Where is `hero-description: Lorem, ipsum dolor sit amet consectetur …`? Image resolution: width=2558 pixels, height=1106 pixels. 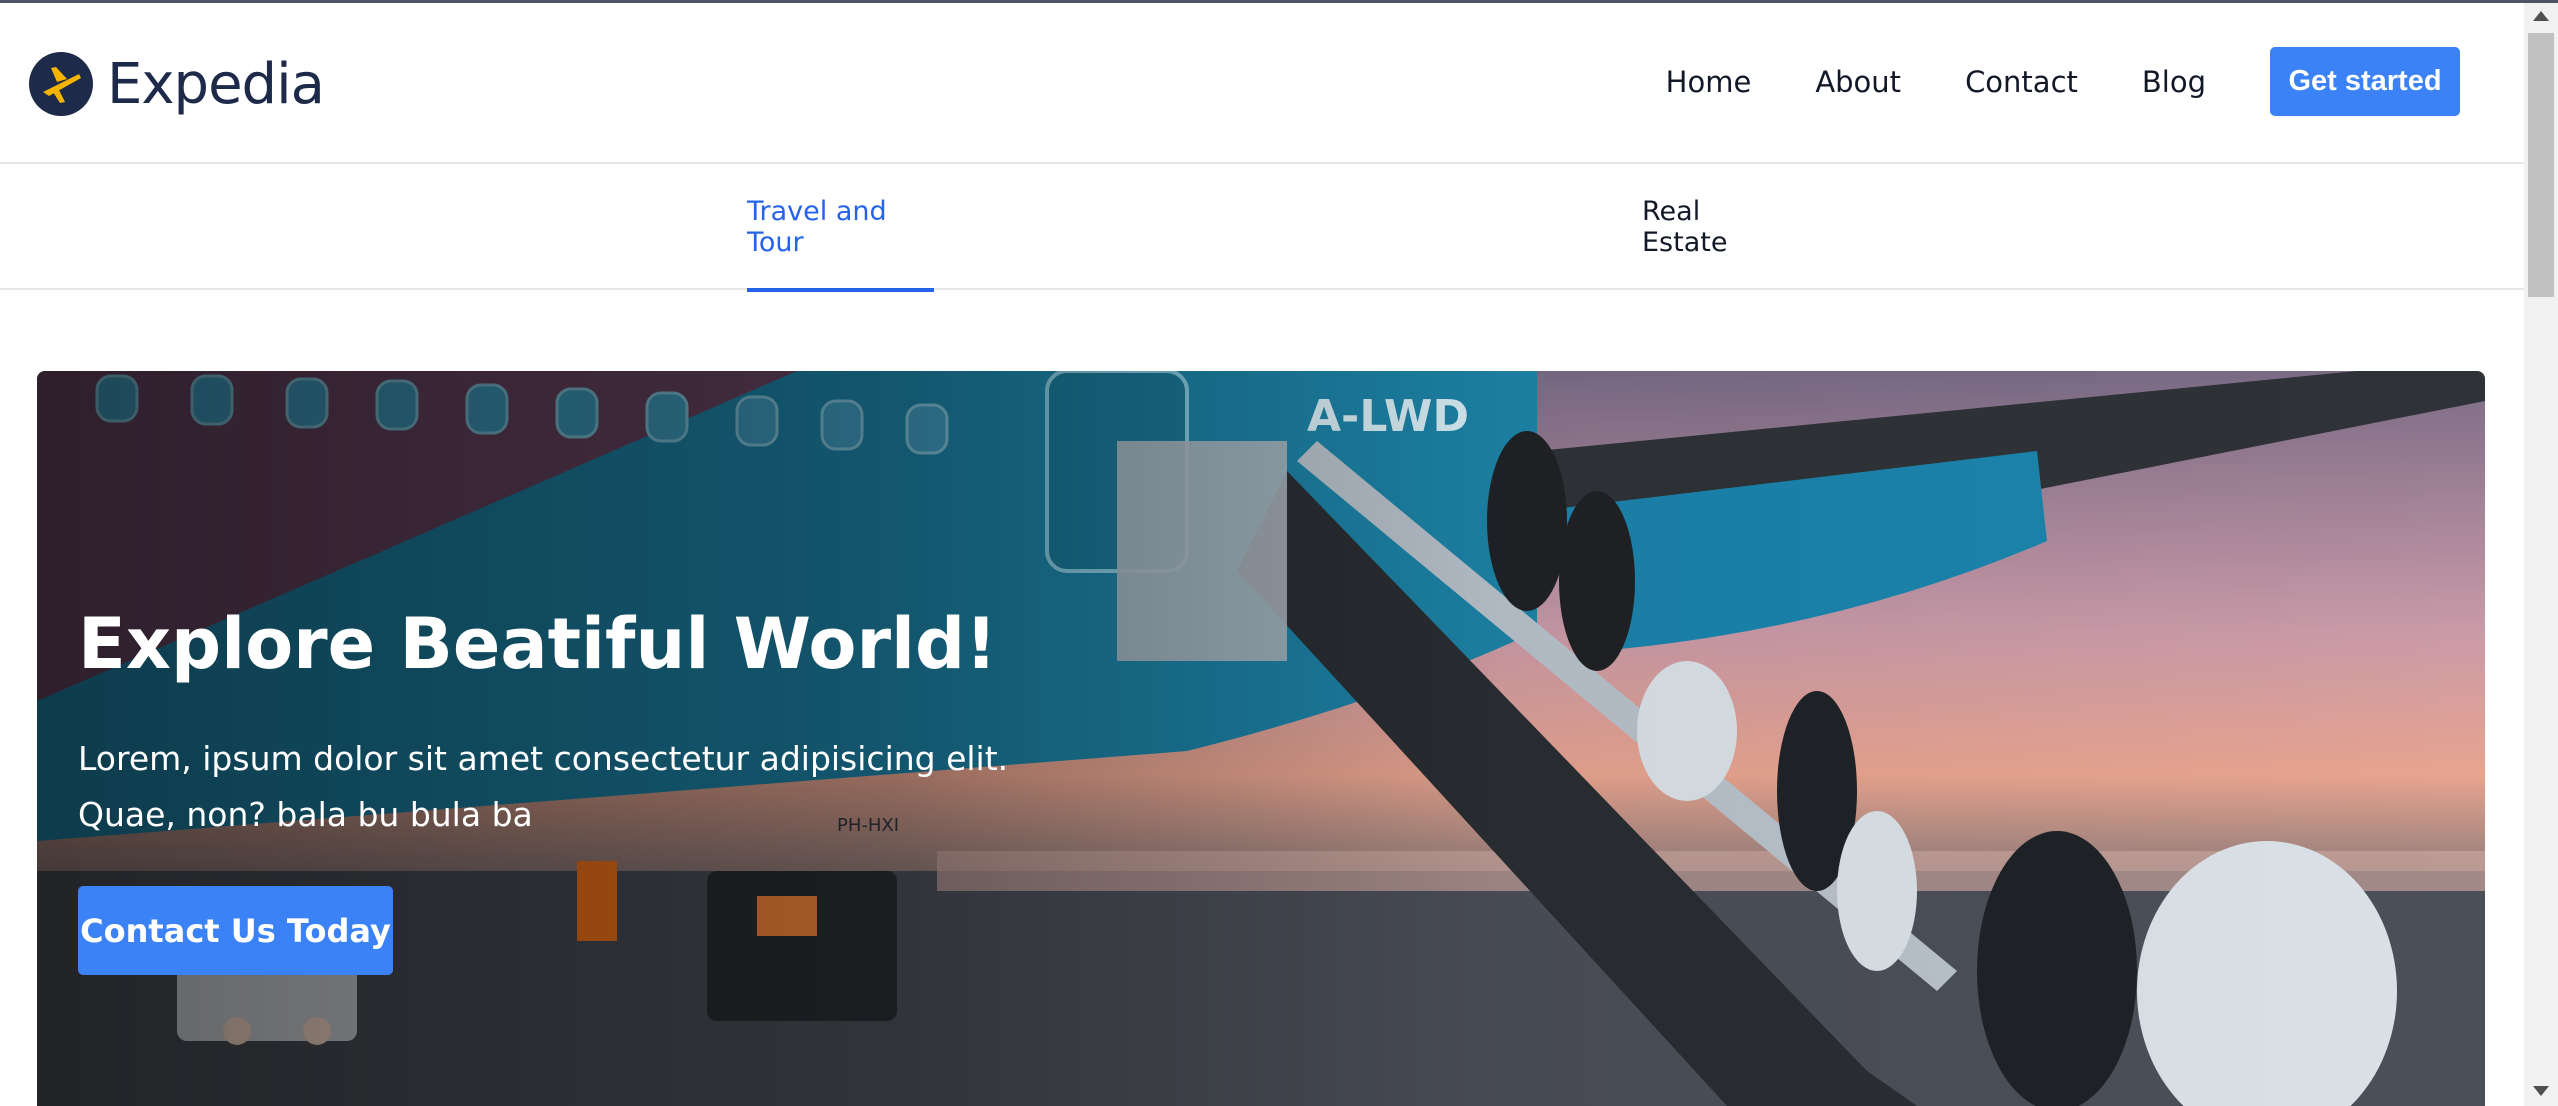 hero-description: Lorem, ipsum dolor sit amet consectetur … is located at coordinates (543, 786).